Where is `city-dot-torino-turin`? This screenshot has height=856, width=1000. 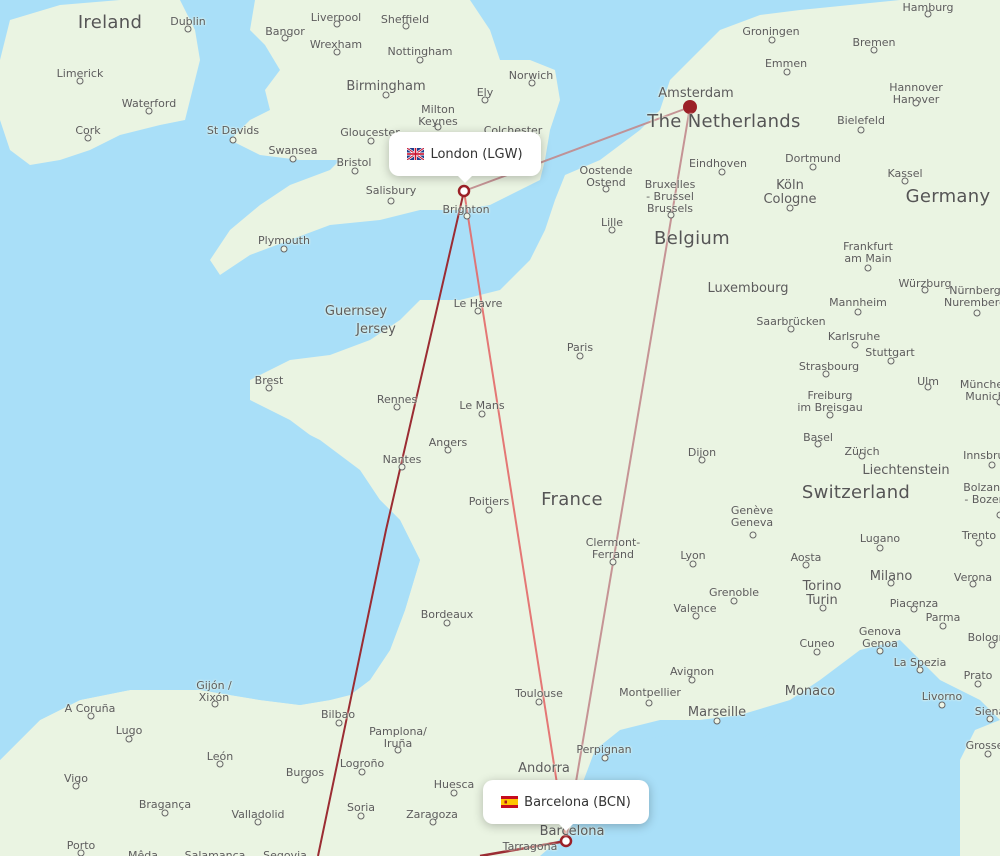
city-dot-torino-turin is located at coordinates (823, 608).